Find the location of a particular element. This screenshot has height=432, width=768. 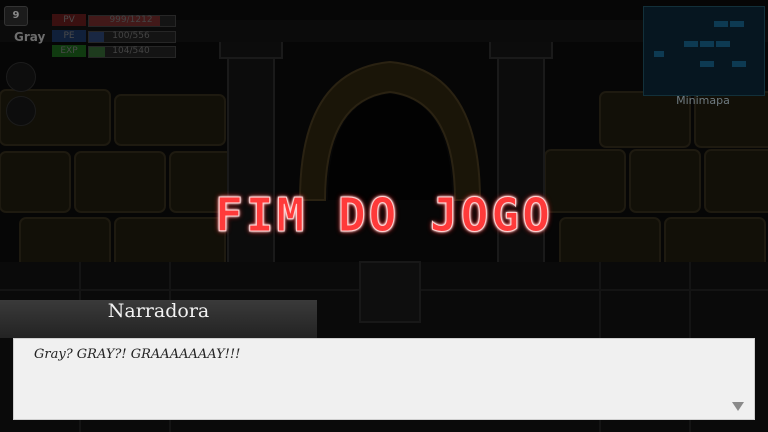

hp-stat: PV 999/1212 is located at coordinates (114, 20).